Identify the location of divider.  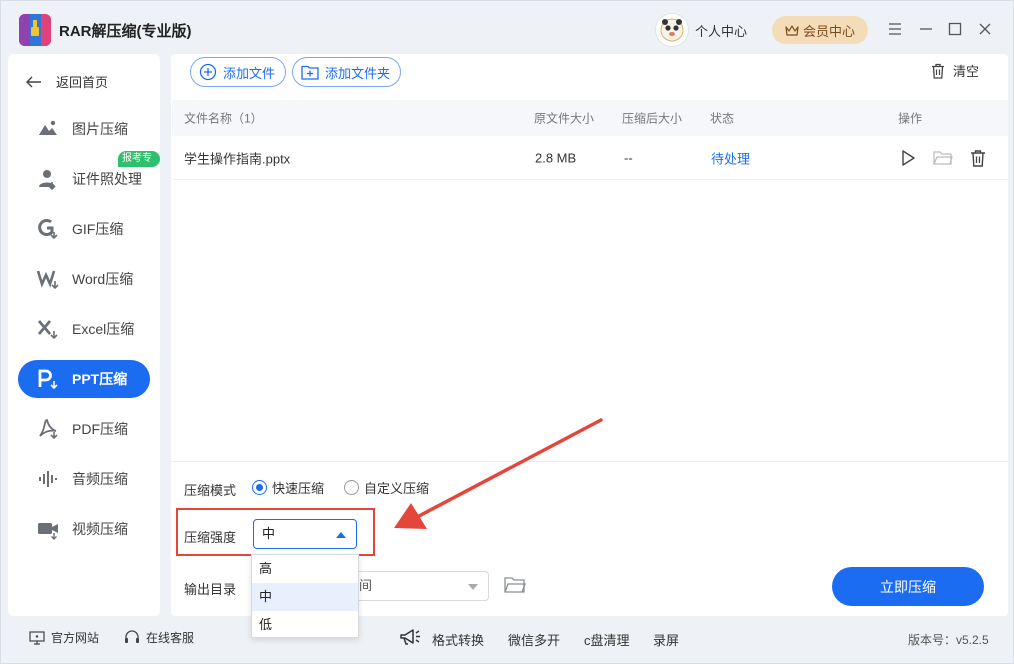
(589, 461).